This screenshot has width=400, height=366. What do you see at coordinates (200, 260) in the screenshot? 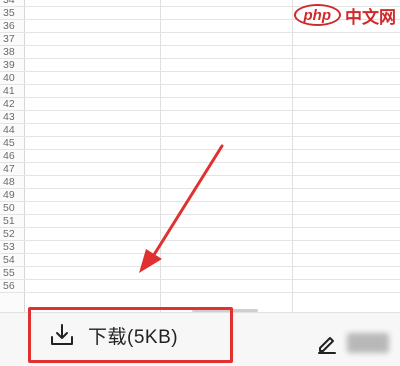
I see `table-row: 54` at bounding box center [200, 260].